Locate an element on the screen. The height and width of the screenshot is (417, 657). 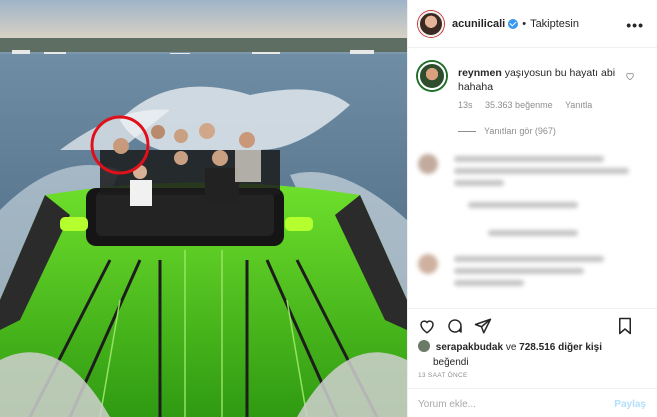
commenter-username: reynmen is located at coordinates (480, 73).